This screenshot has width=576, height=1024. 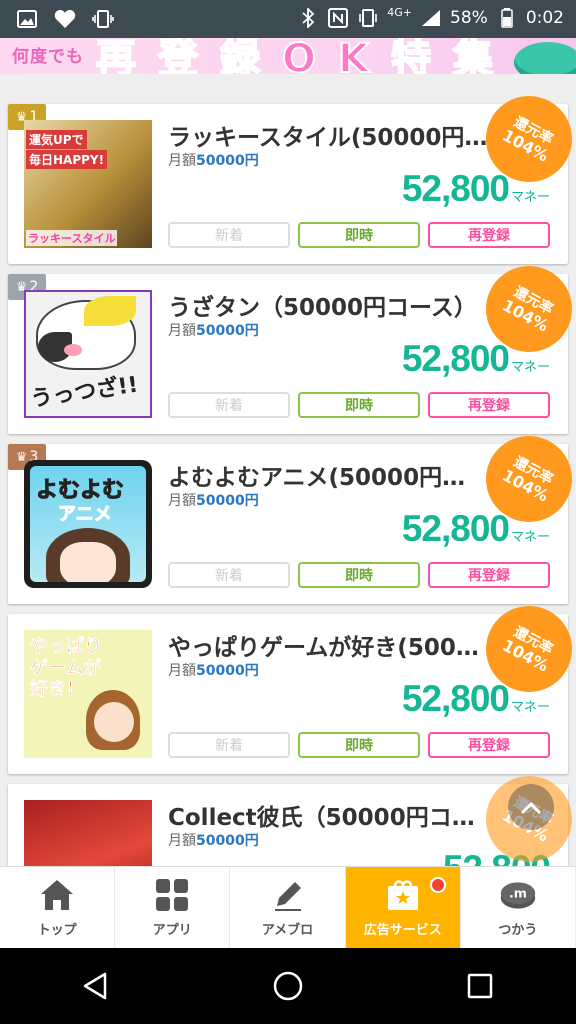 What do you see at coordinates (172, 895) in the screenshot?
I see `apps-grid-icon` at bounding box center [172, 895].